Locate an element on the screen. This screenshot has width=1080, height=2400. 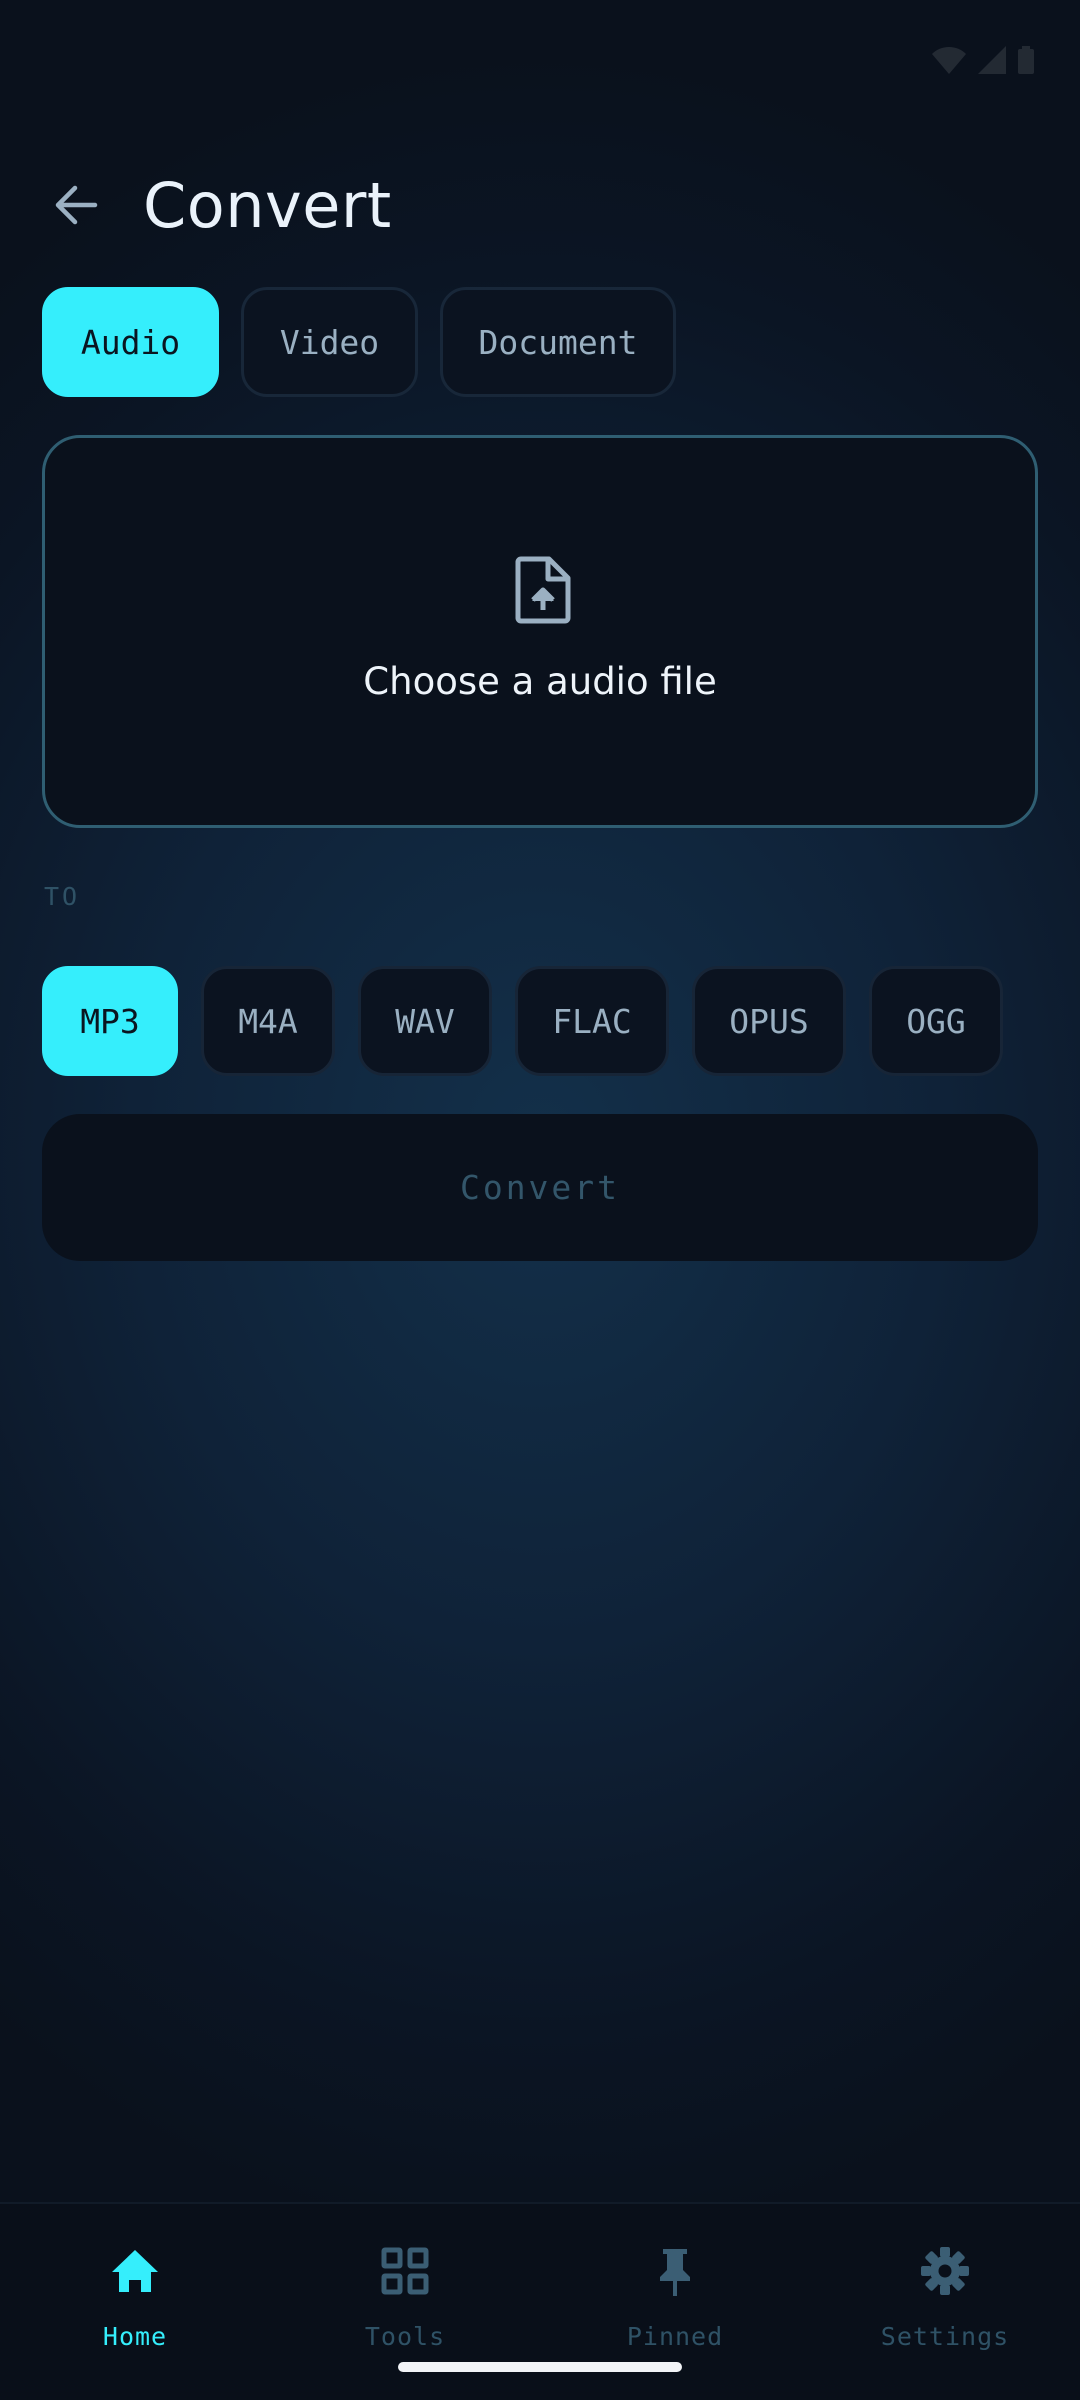
file-upload-icon is located at coordinates (543, 590).